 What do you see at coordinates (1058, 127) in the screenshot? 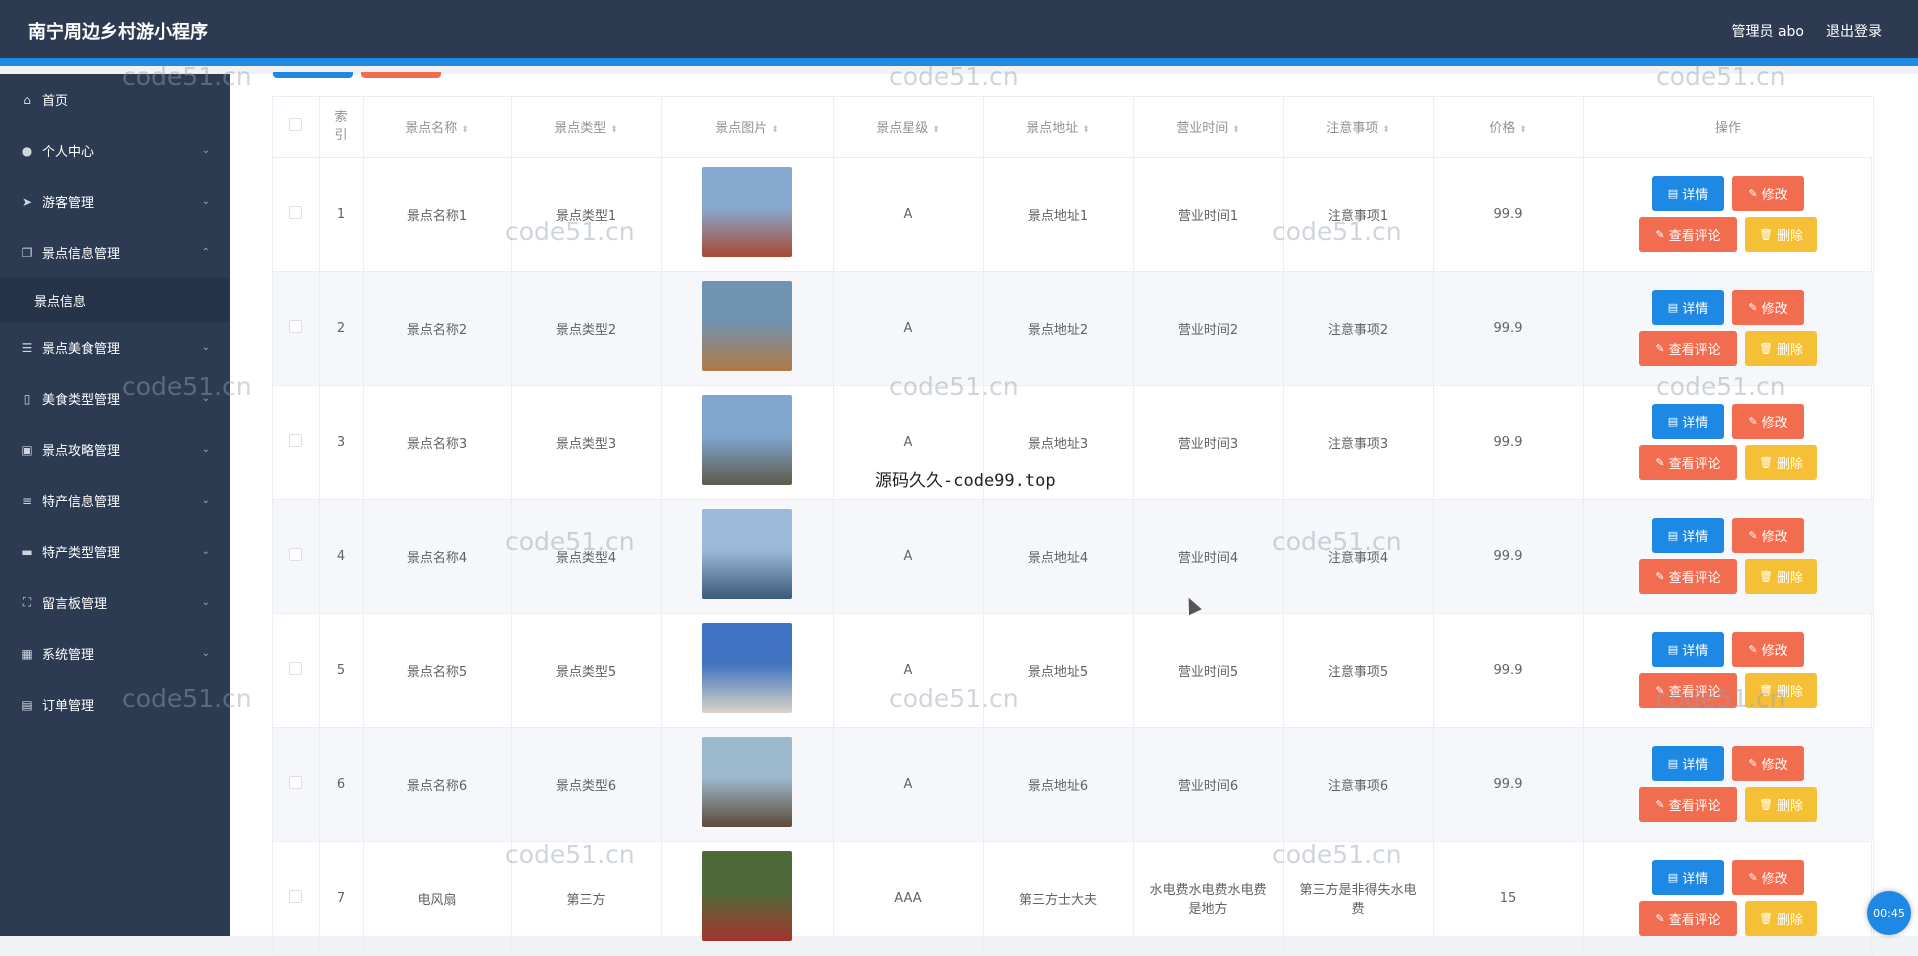
I see `column-header: 景点地址 ⬍` at bounding box center [1058, 127].